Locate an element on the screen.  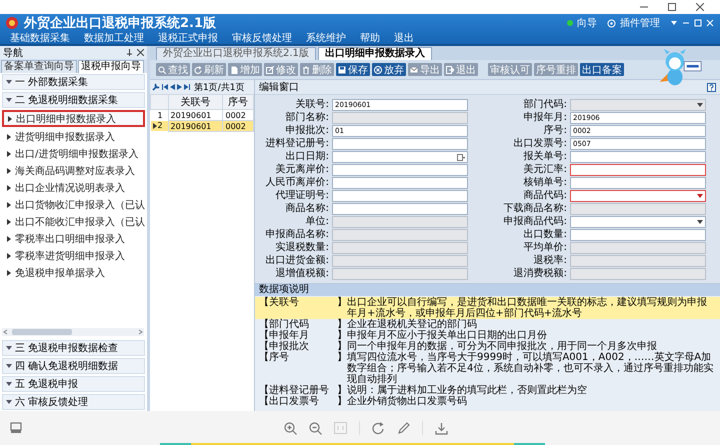
mascot-drawing is located at coordinates (680, 67).